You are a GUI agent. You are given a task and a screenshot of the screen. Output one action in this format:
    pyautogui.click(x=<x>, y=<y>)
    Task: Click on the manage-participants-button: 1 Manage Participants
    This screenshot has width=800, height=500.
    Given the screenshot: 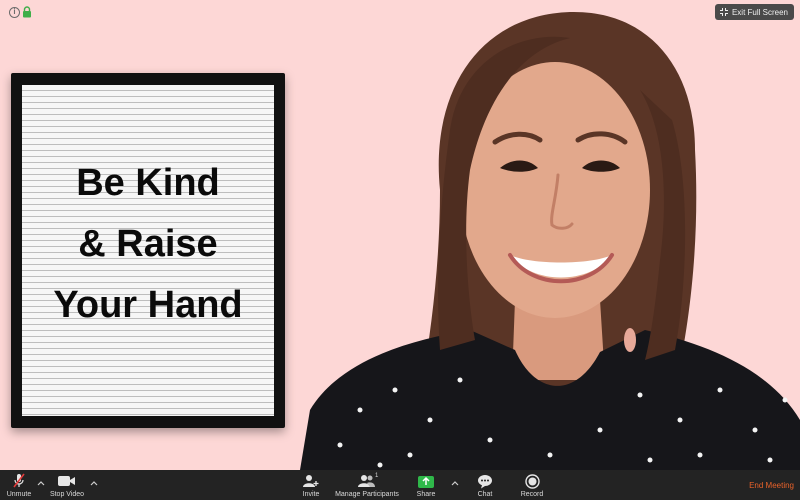 What is the action you would take?
    pyautogui.click(x=367, y=485)
    